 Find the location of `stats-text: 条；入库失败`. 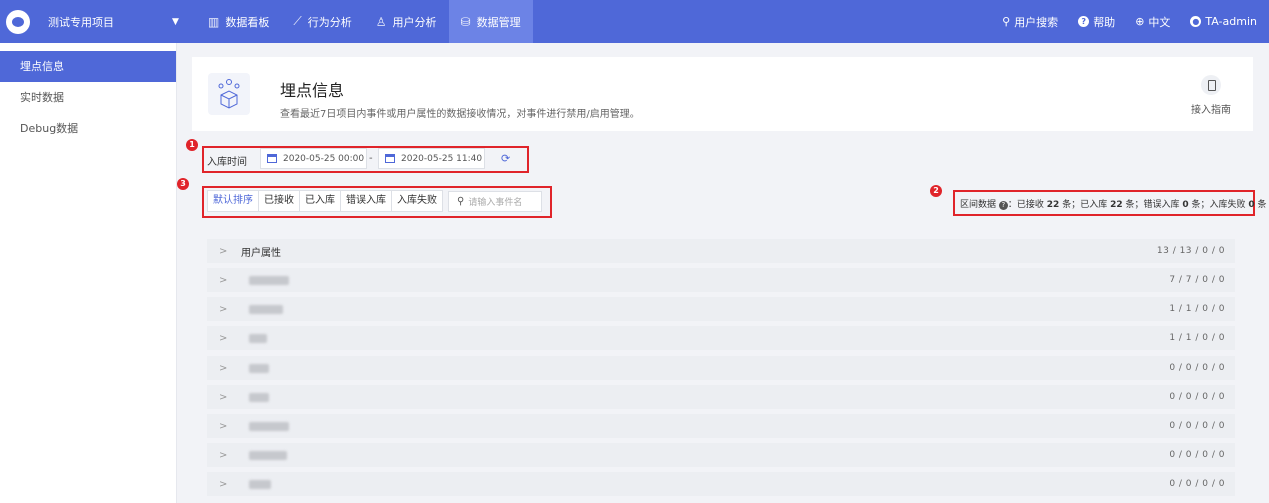

stats-text: 条；入库失败 is located at coordinates (1218, 205).